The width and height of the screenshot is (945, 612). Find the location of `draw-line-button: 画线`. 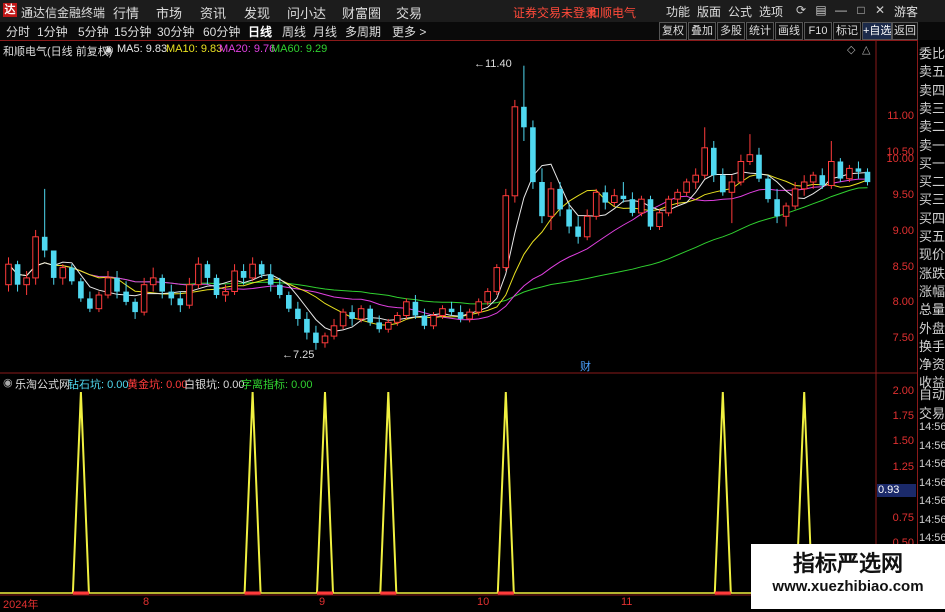

draw-line-button: 画线 is located at coordinates (789, 31).